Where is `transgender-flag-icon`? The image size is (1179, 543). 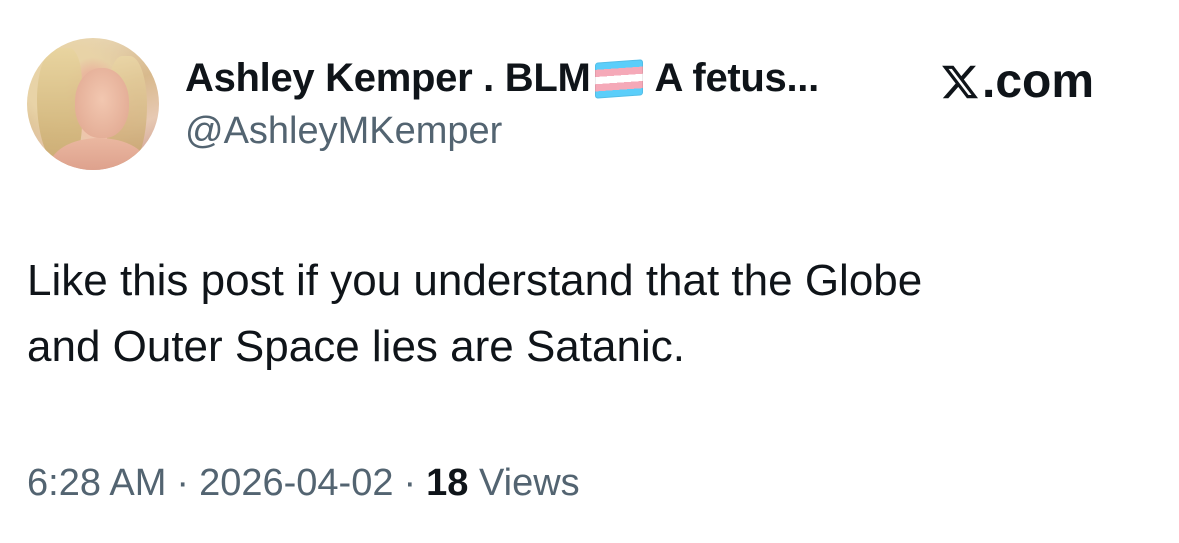 transgender-flag-icon is located at coordinates (618, 78).